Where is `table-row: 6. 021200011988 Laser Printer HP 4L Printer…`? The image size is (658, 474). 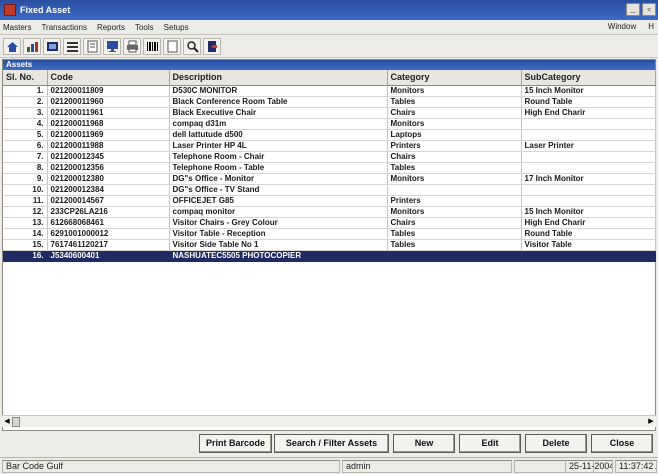 table-row: 6. 021200011988 Laser Printer HP 4L Printer… is located at coordinates (329, 146).